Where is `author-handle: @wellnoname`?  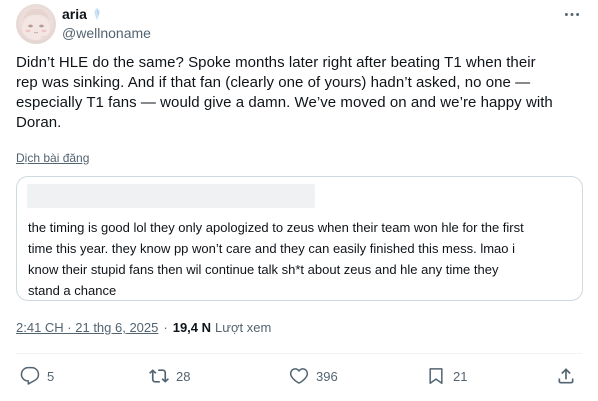 author-handle: @wellnoname is located at coordinates (106, 33).